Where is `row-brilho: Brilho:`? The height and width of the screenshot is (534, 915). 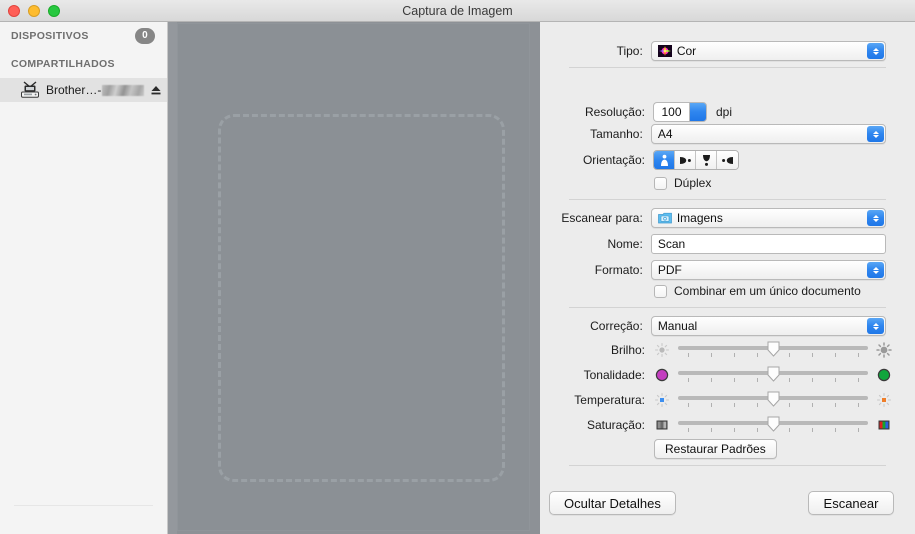
row-brilho: Brilho: is located at coordinates (720, 350).